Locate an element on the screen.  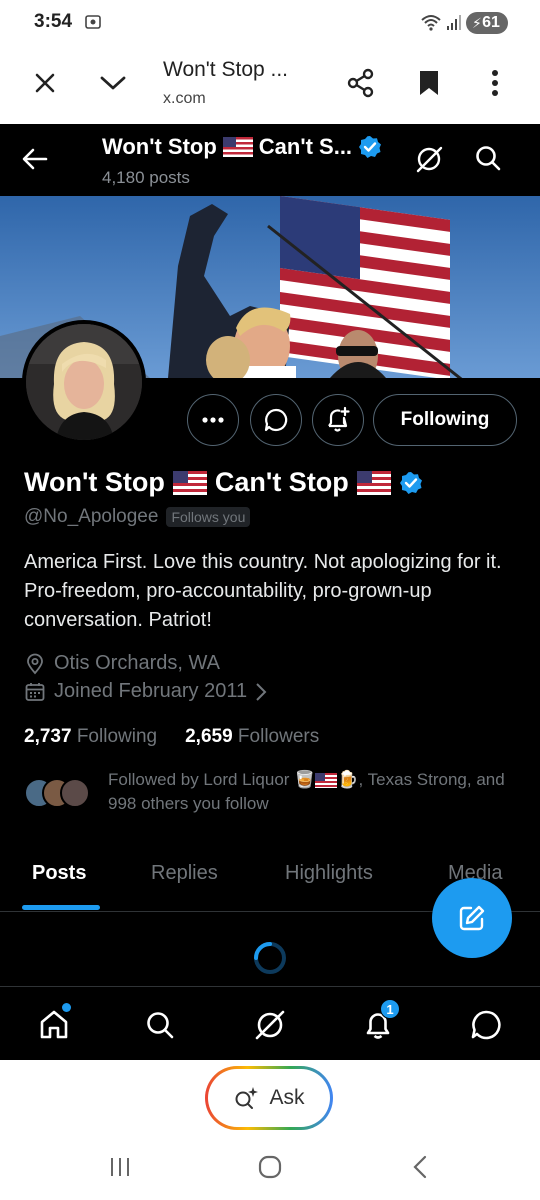
location-pin-icon is located at coordinates (35, 663).